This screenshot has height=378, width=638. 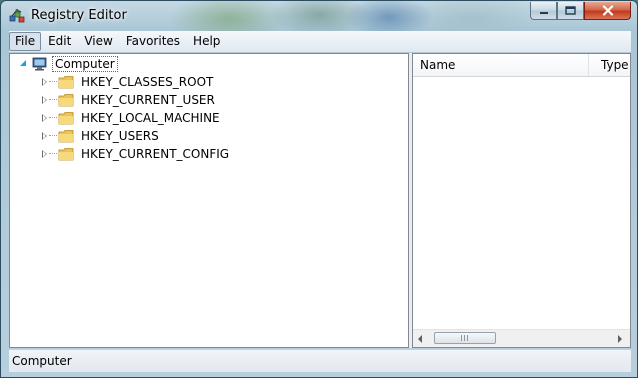 I want to click on tree-label-hkey-local-machine: HKEY_LOCAL_MACHINE, so click(x=150, y=118).